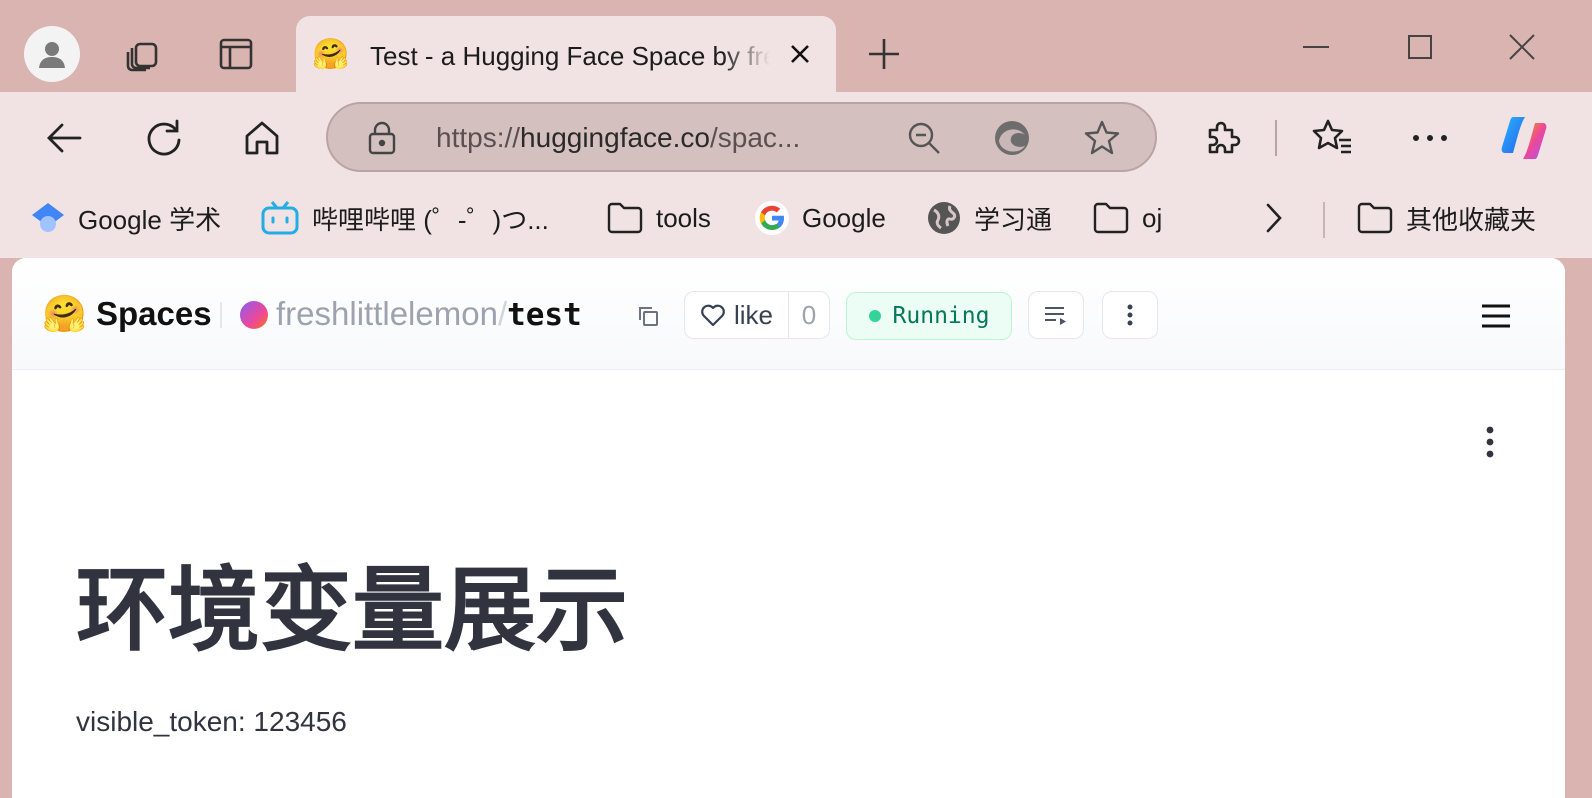 The width and height of the screenshot is (1592, 798). I want to click on path-slash: /, so click(502, 313).